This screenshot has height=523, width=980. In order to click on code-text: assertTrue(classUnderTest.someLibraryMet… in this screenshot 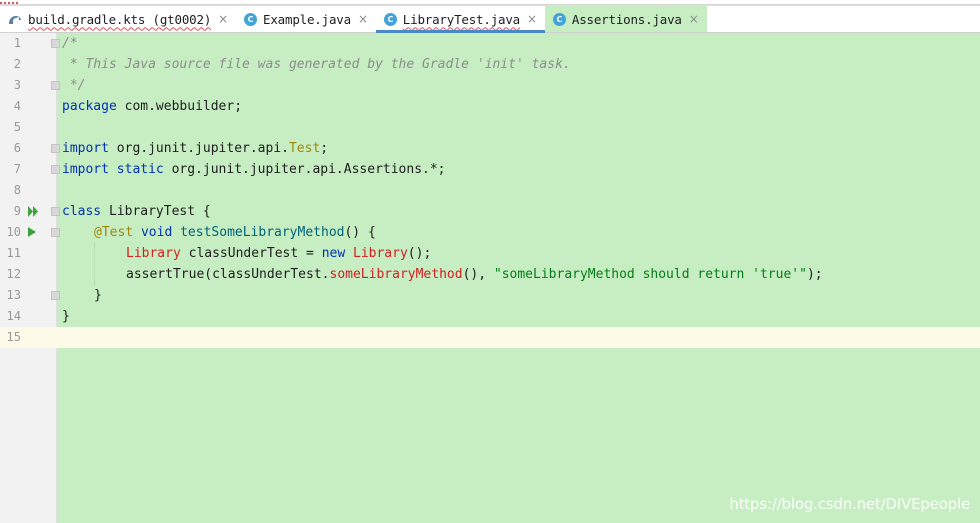, I will do `click(474, 274)`.